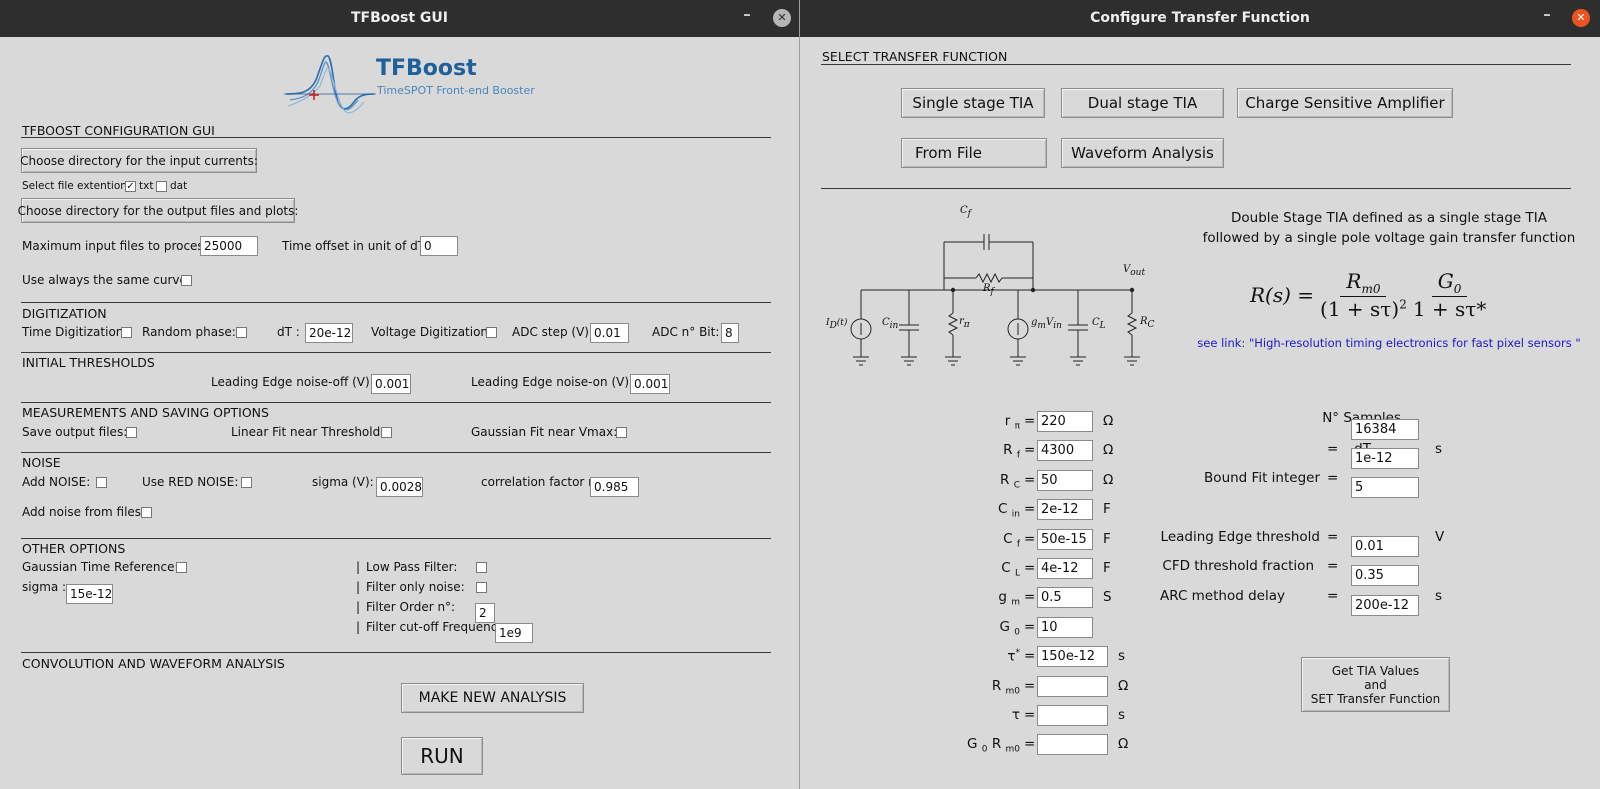 The image size is (1600, 789). Describe the element at coordinates (614, 487) in the screenshot. I see `correlation-input: 0.985` at that location.